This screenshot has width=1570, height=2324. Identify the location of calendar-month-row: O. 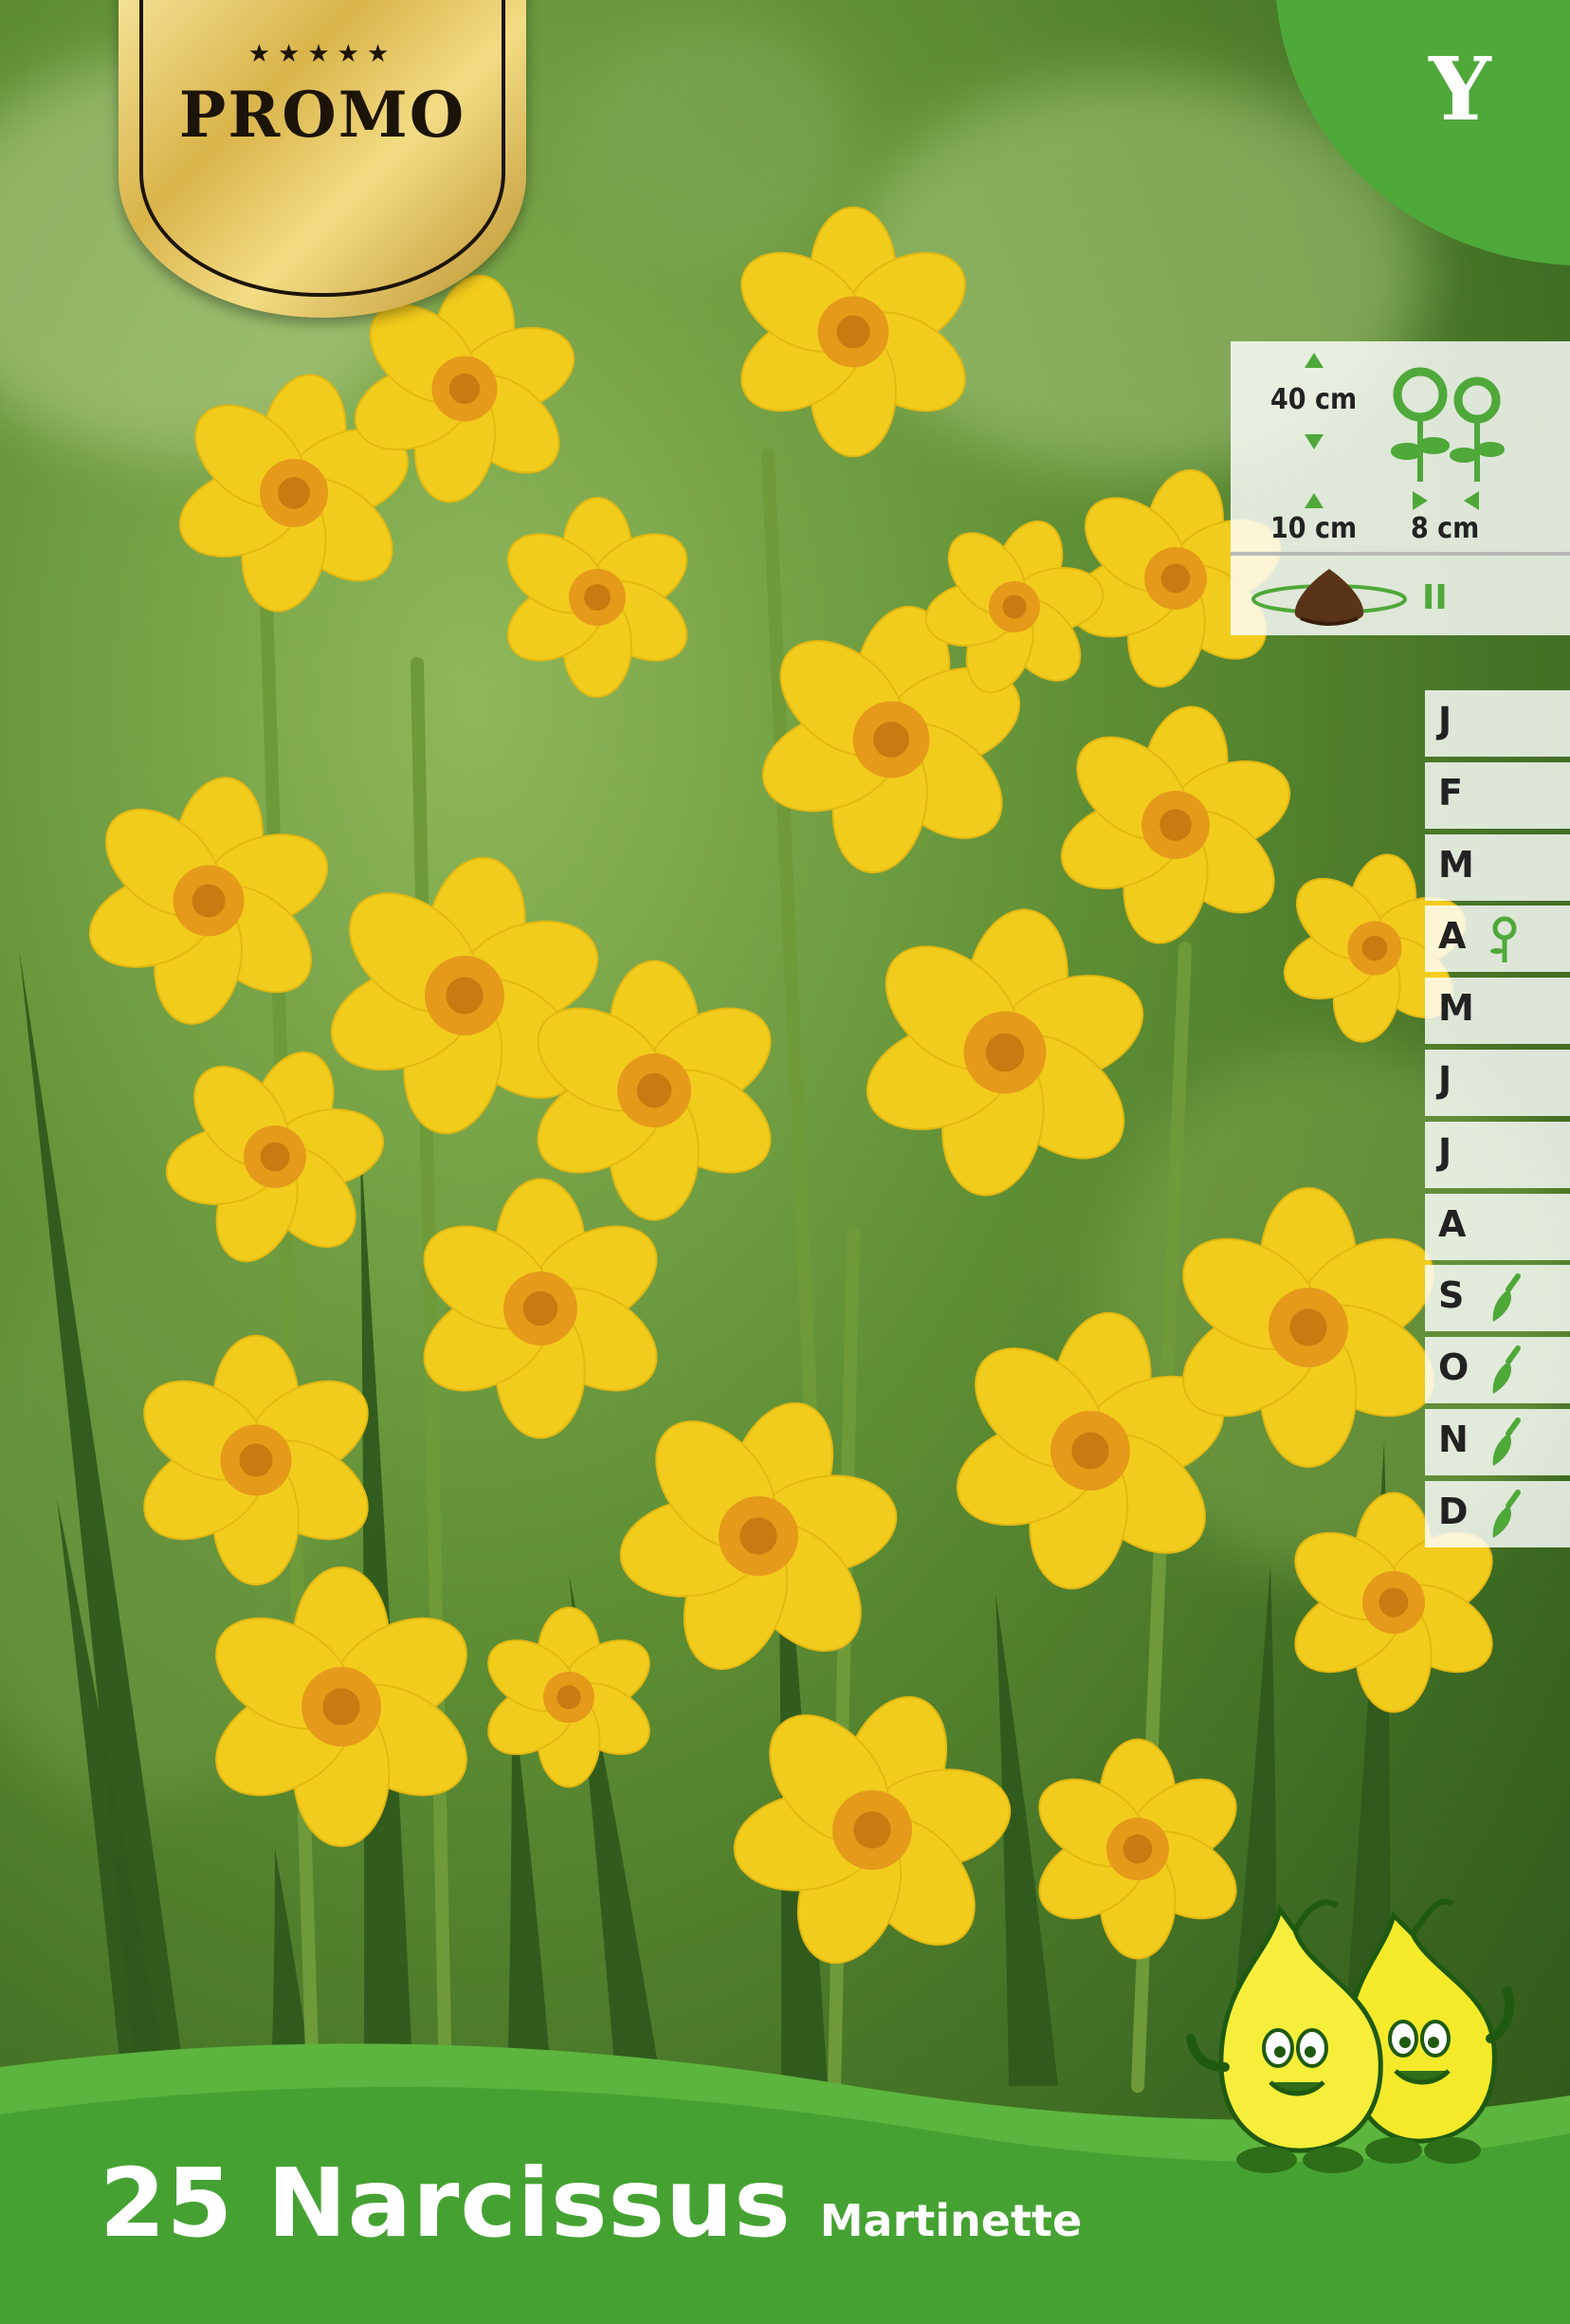
(1497, 1370).